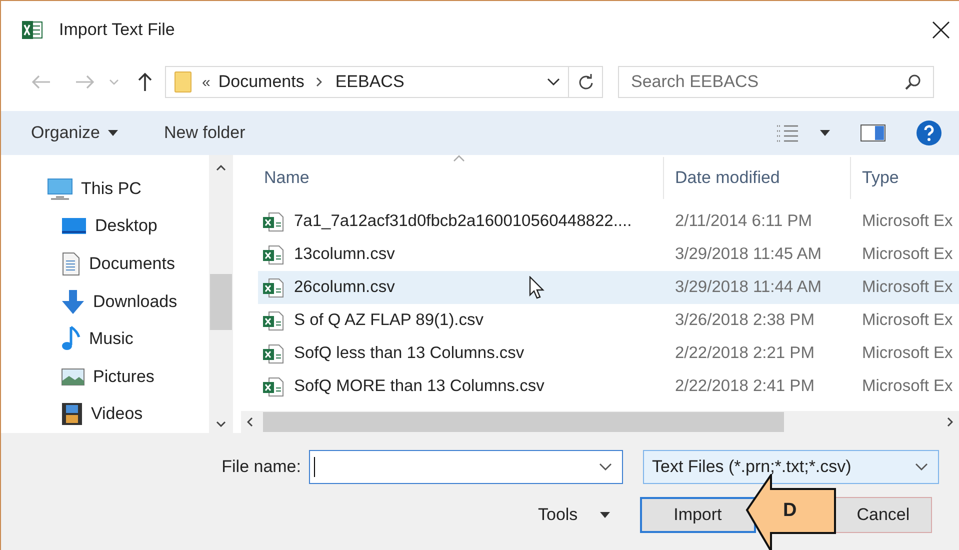  I want to click on spreadsheet-app-icon, so click(32, 30).